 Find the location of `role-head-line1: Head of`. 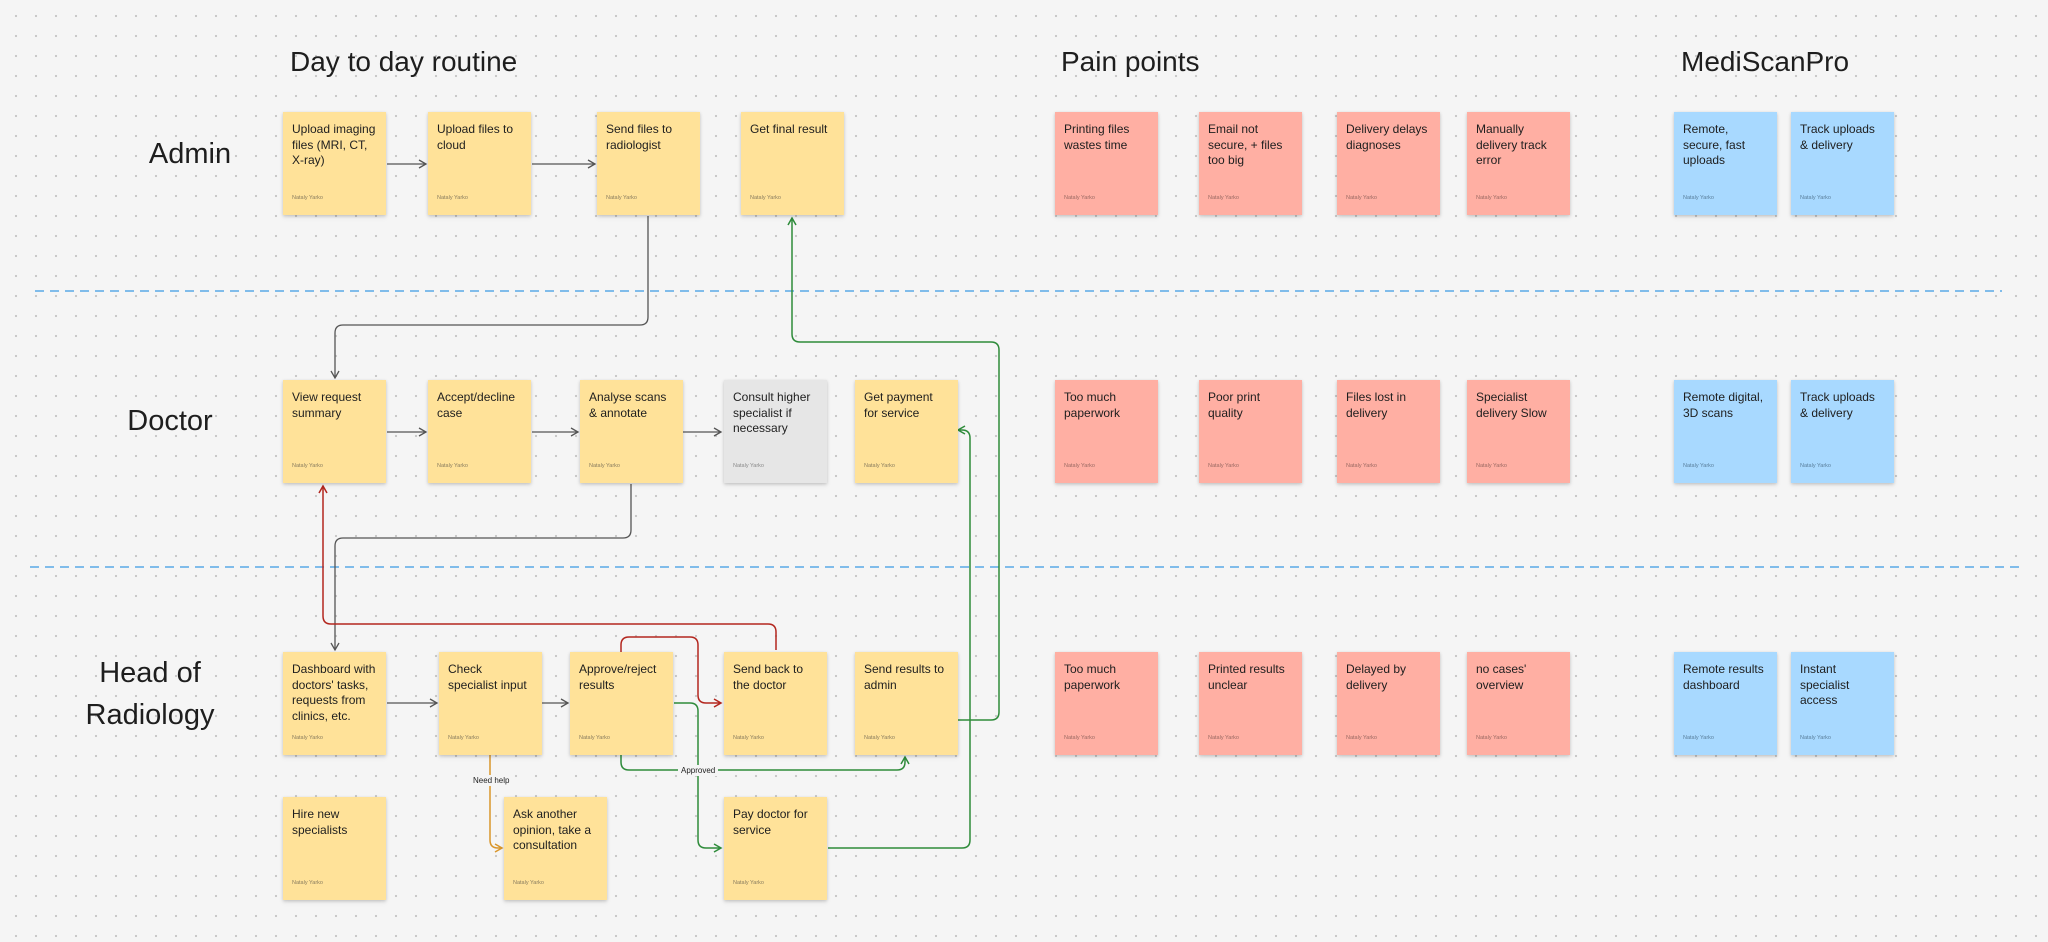

role-head-line1: Head of is located at coordinates (150, 673).